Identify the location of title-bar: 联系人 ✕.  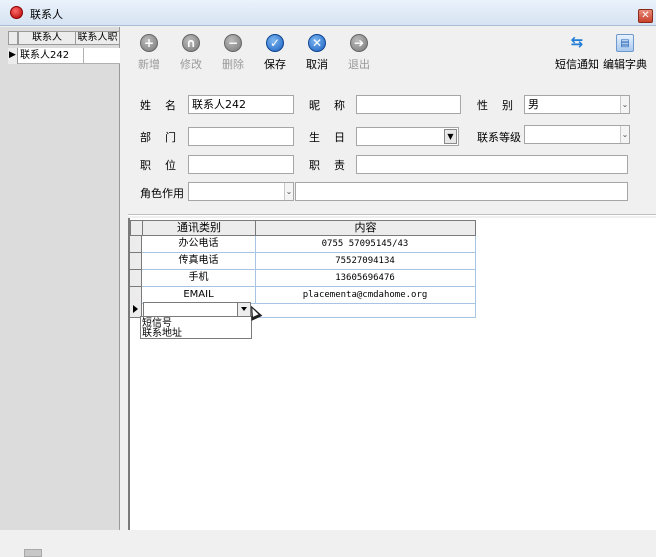
(328, 13).